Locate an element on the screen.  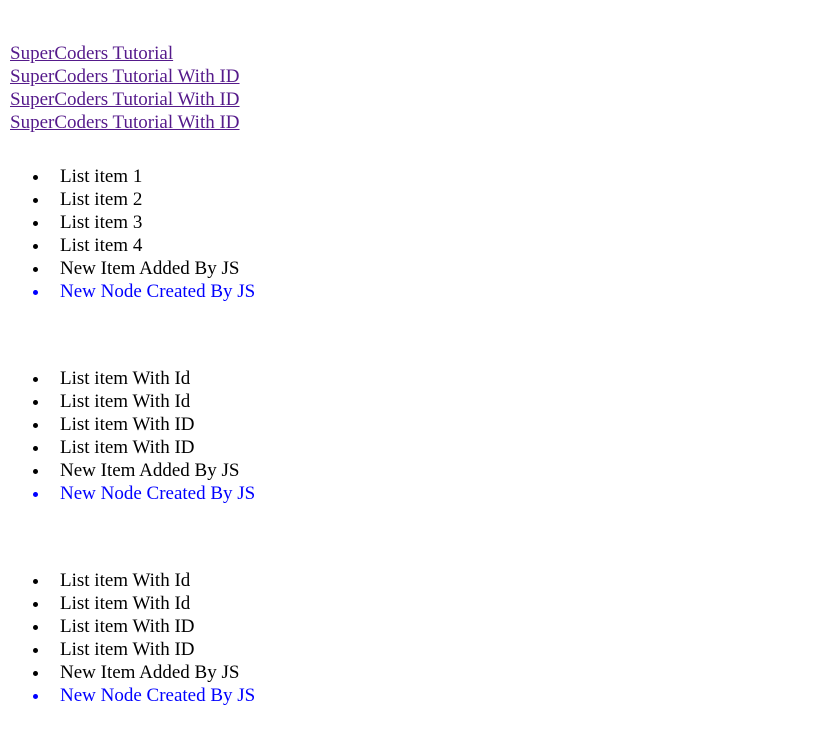
list-item: List item 4 is located at coordinates (430, 245).